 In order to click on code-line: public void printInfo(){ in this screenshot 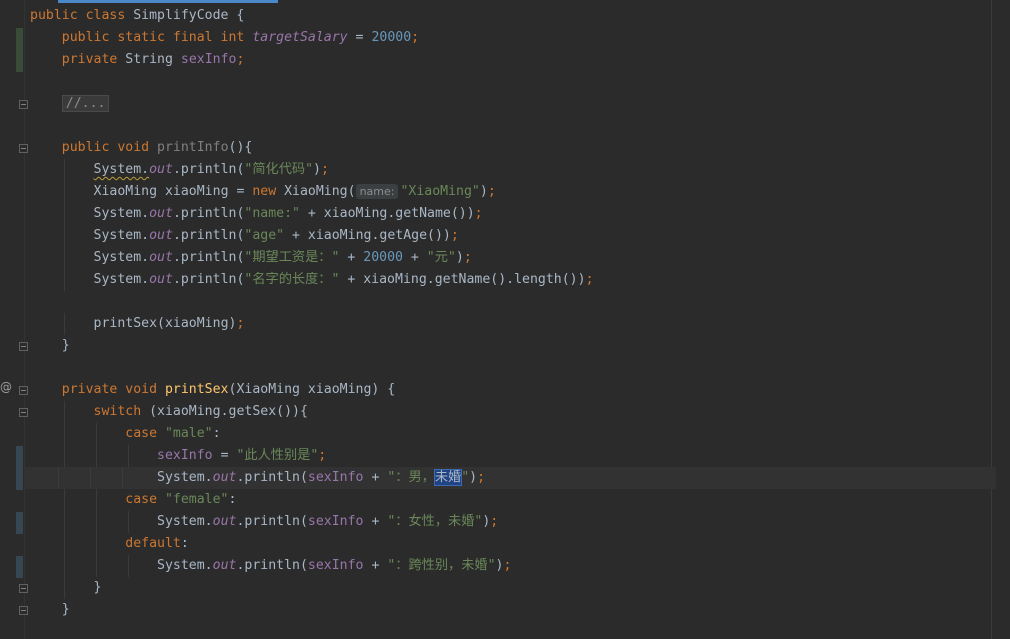, I will do `click(510, 148)`.